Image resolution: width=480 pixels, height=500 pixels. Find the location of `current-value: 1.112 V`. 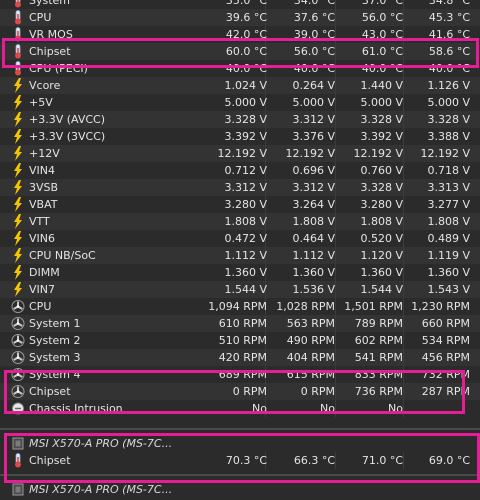

current-value: 1.112 V is located at coordinates (245, 255).